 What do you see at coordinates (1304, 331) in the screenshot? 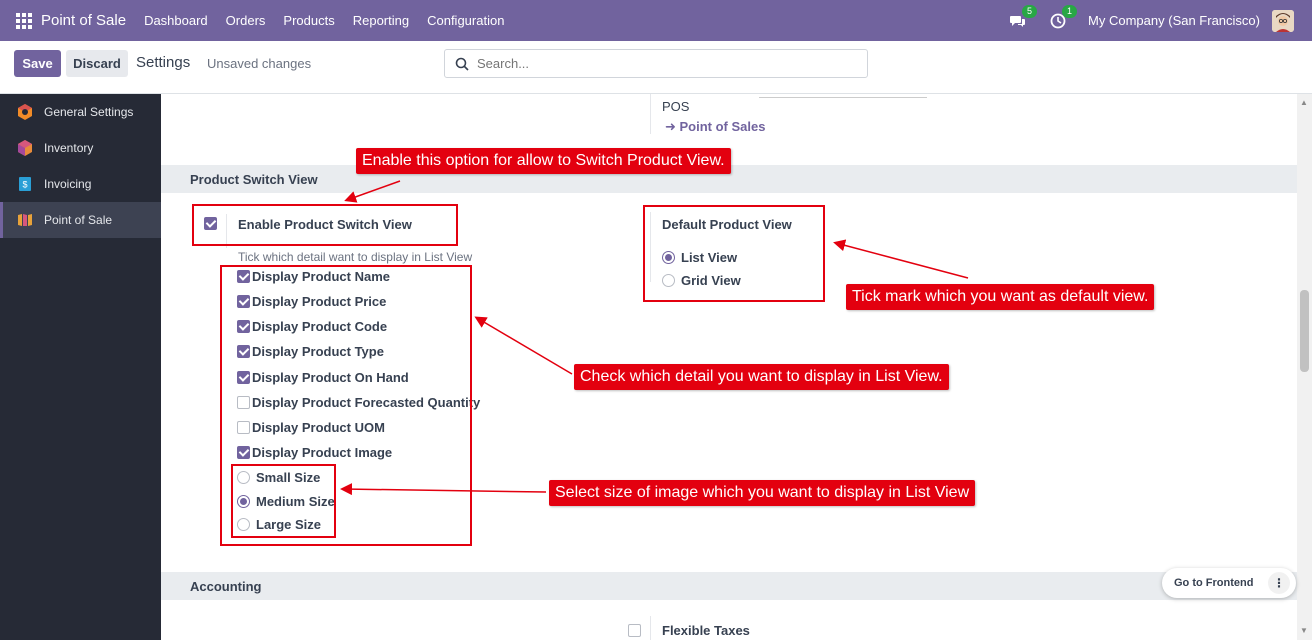
I see `scroll-thumb` at bounding box center [1304, 331].